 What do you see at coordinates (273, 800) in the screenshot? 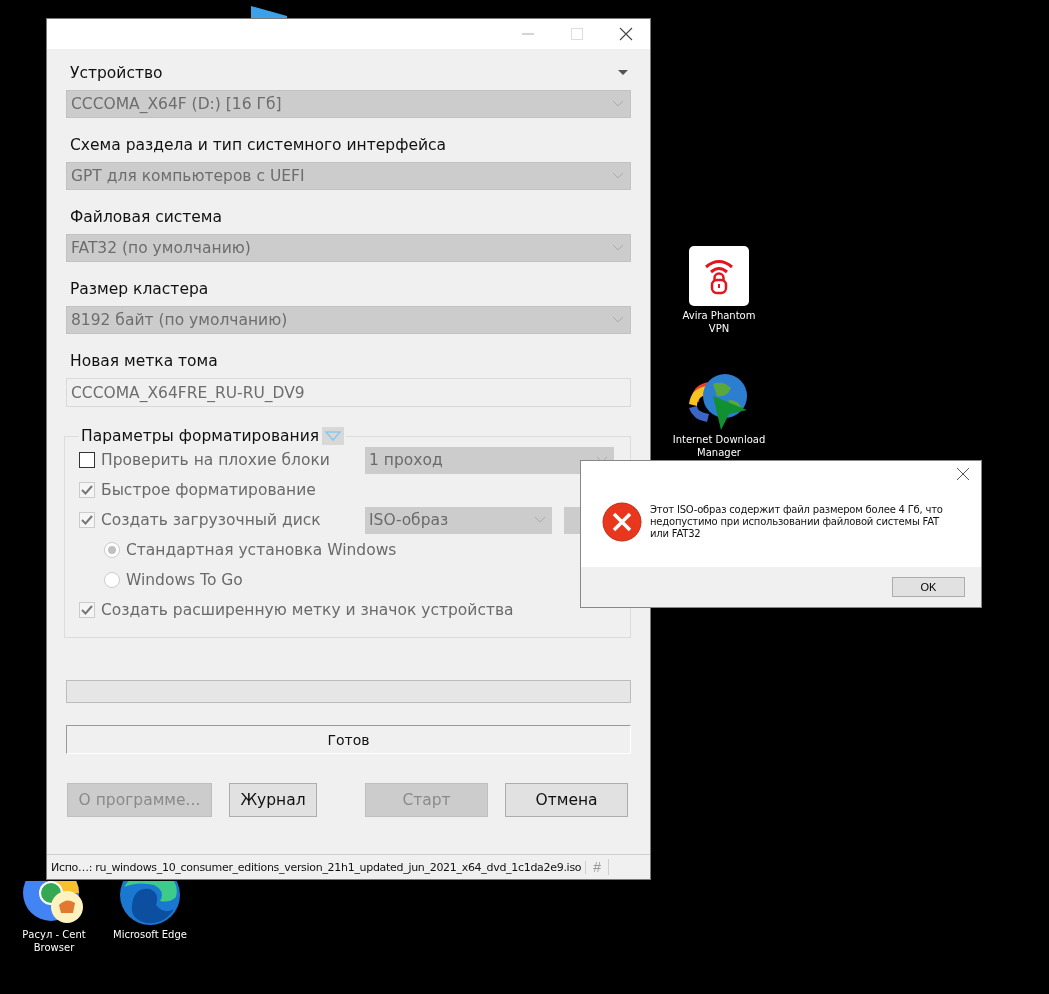
I see `dialog-button: Журнал` at bounding box center [273, 800].